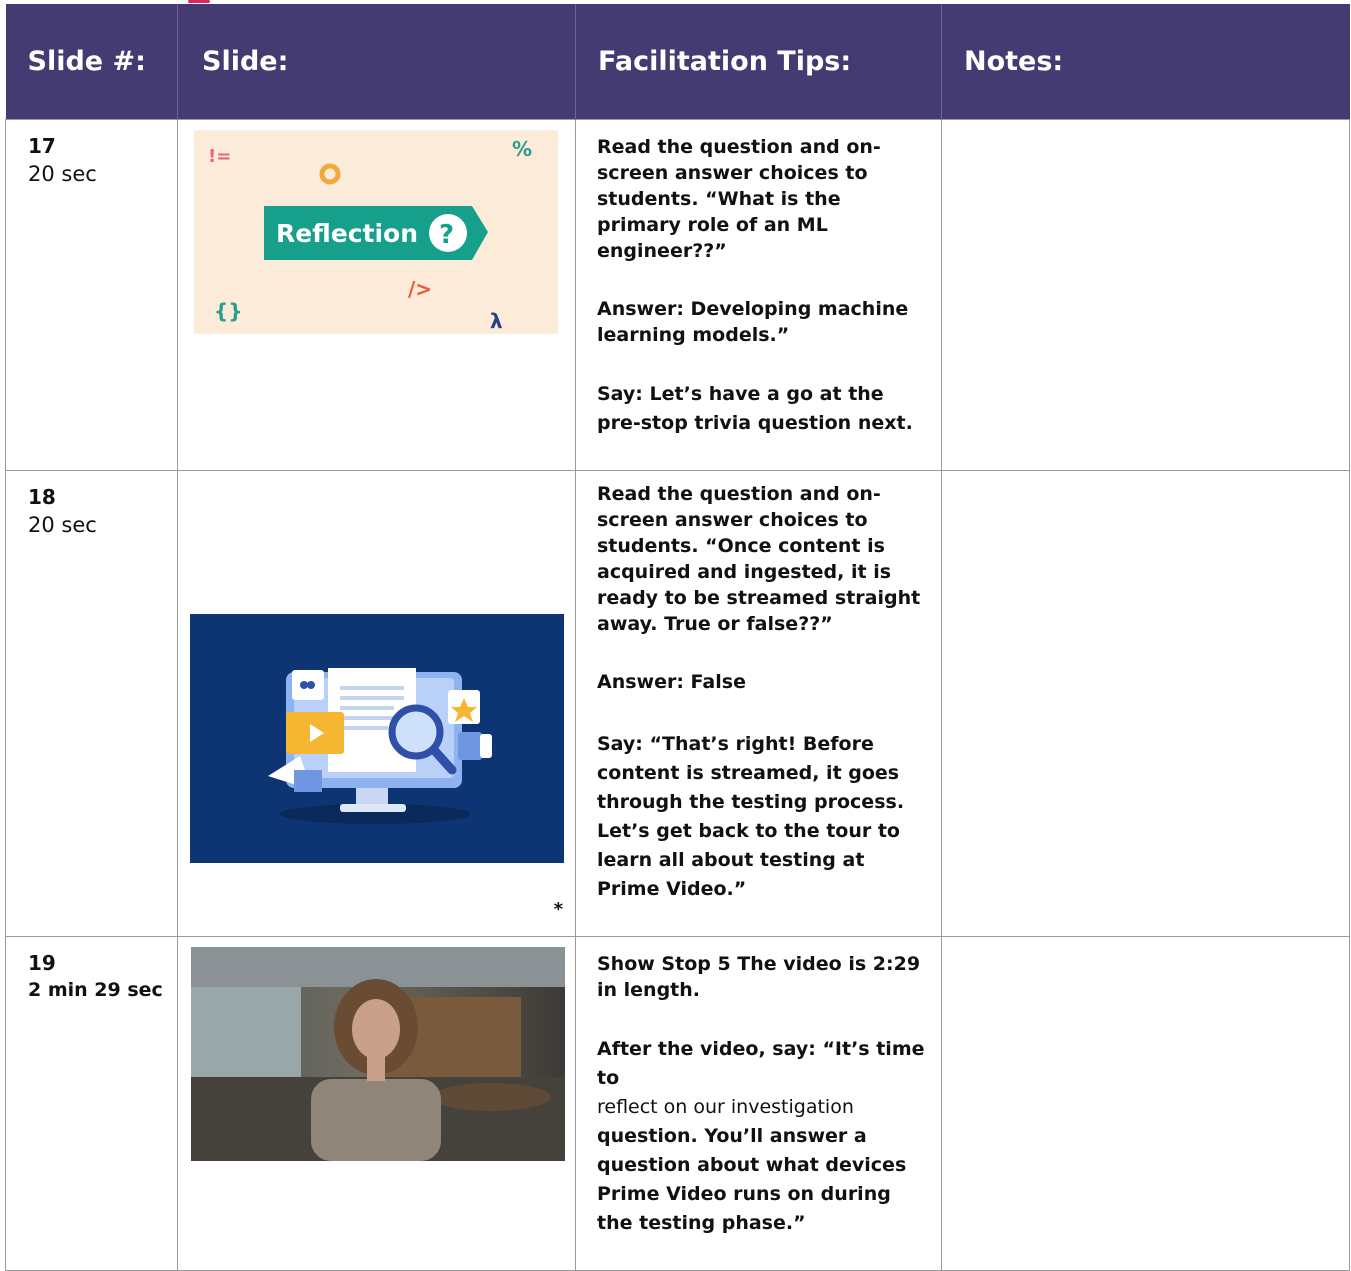  What do you see at coordinates (91, 62) in the screenshot?
I see `header-slide-number: Slide #:` at bounding box center [91, 62].